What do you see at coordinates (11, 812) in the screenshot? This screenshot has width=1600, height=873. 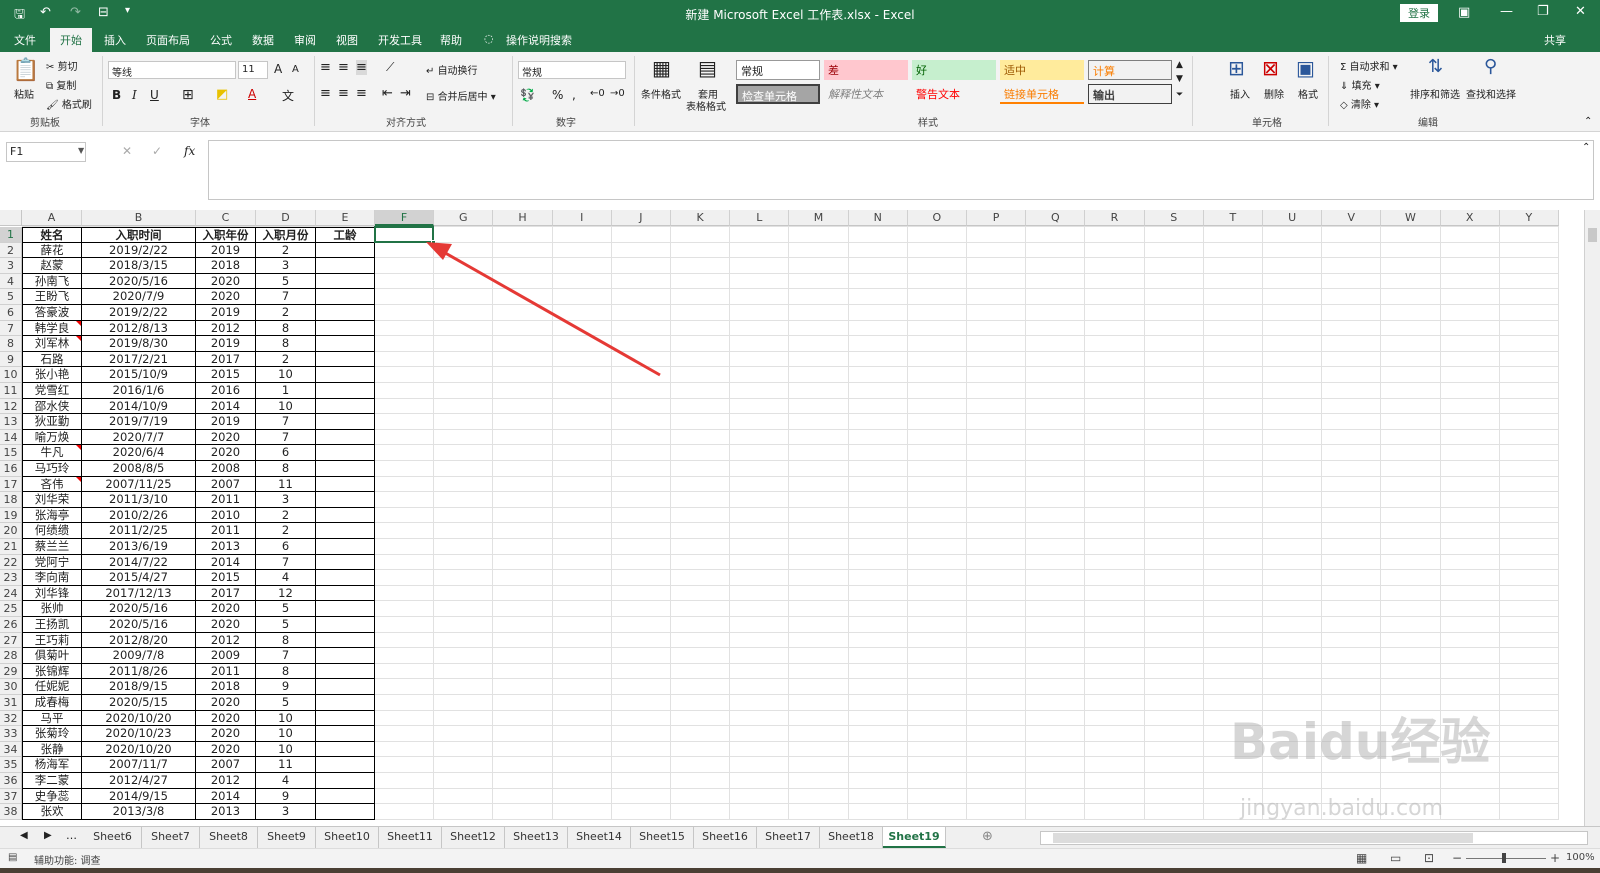 I see `row-header: 38` at bounding box center [11, 812].